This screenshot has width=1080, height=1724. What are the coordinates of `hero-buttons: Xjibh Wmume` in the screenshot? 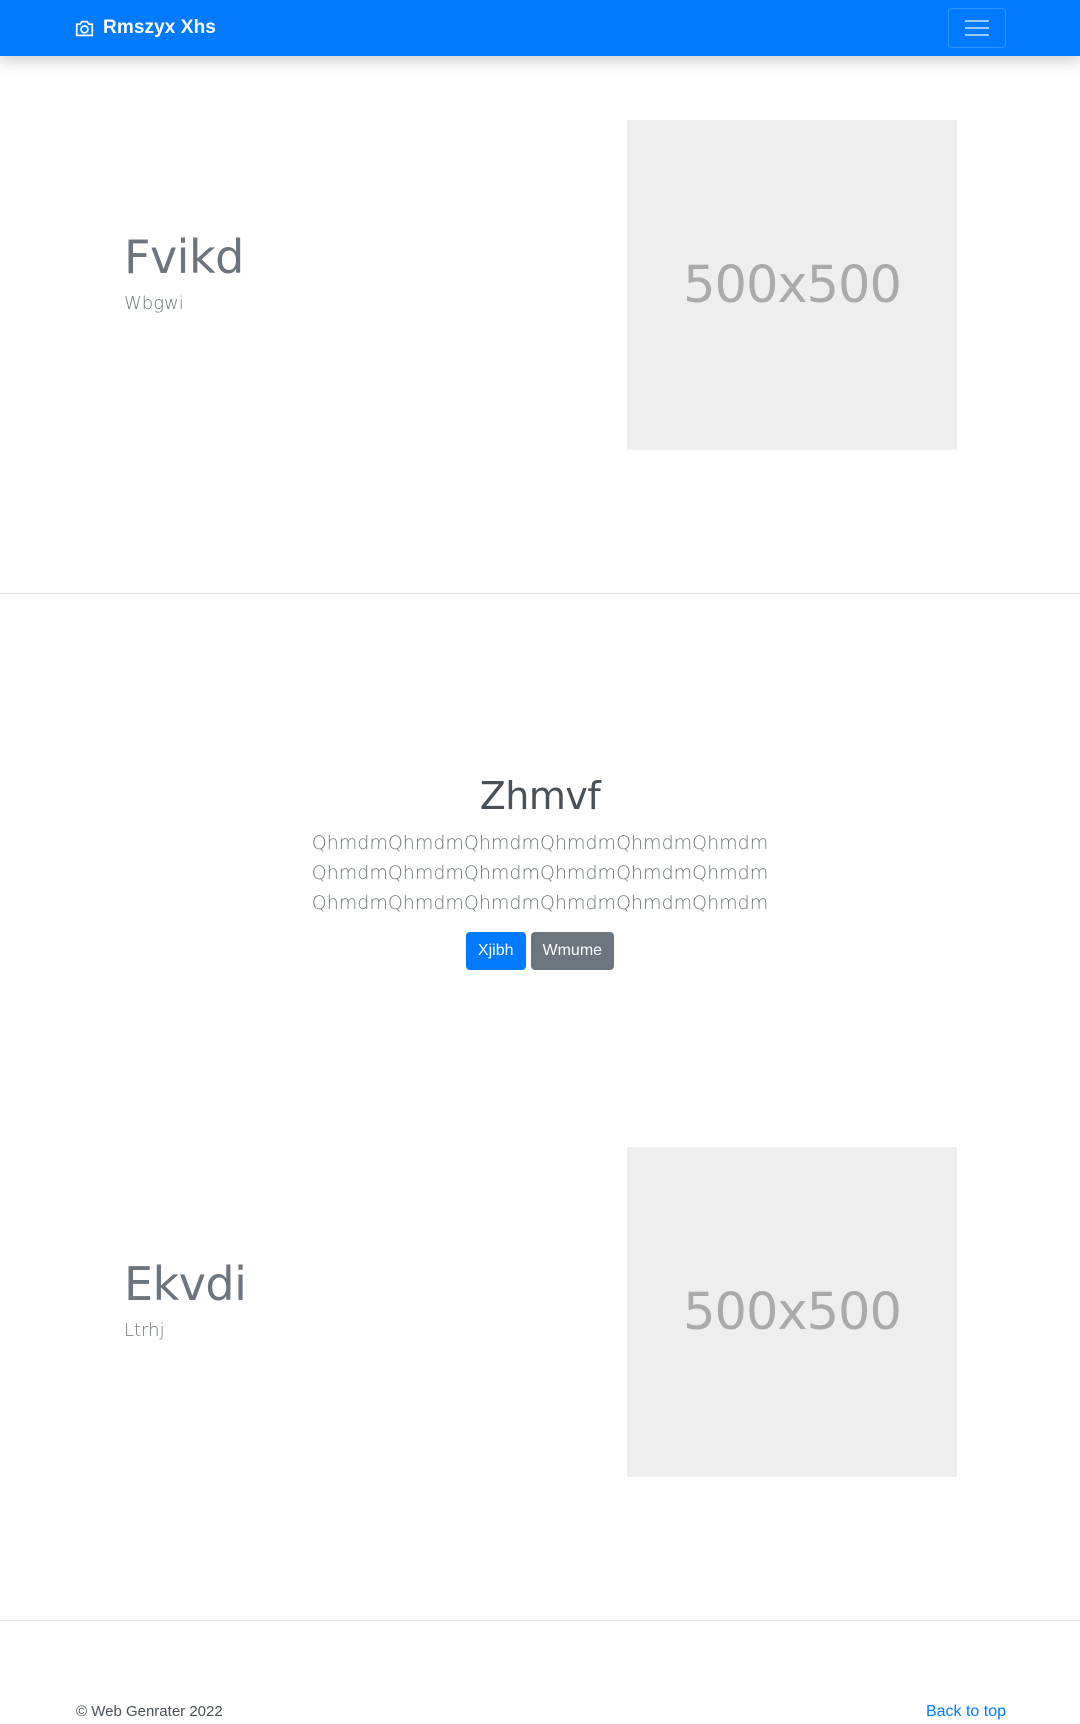 It's located at (540, 951).